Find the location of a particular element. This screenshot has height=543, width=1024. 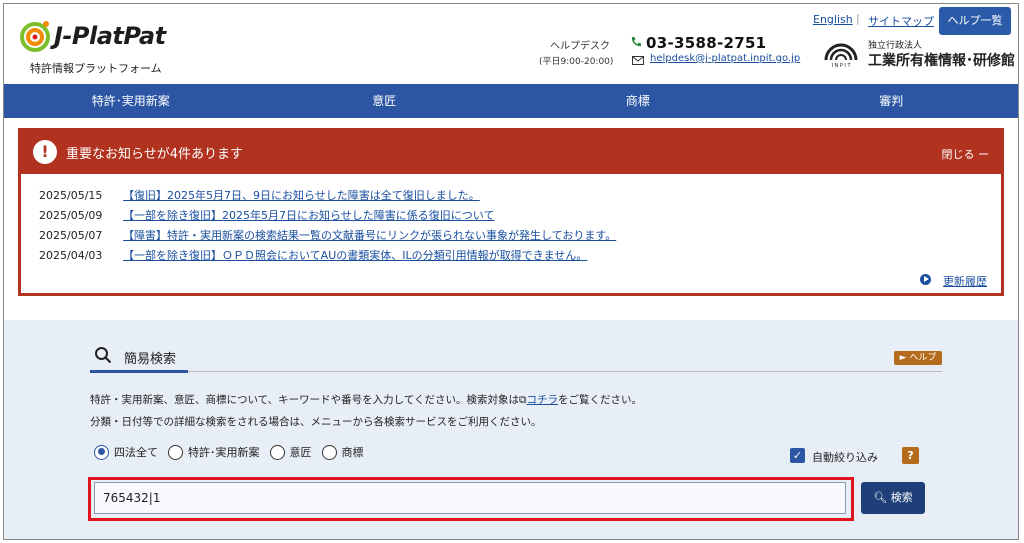

jplatpat-logo: J-PlatPat 特許情報プラットフォーム is located at coordinates (103, 46).